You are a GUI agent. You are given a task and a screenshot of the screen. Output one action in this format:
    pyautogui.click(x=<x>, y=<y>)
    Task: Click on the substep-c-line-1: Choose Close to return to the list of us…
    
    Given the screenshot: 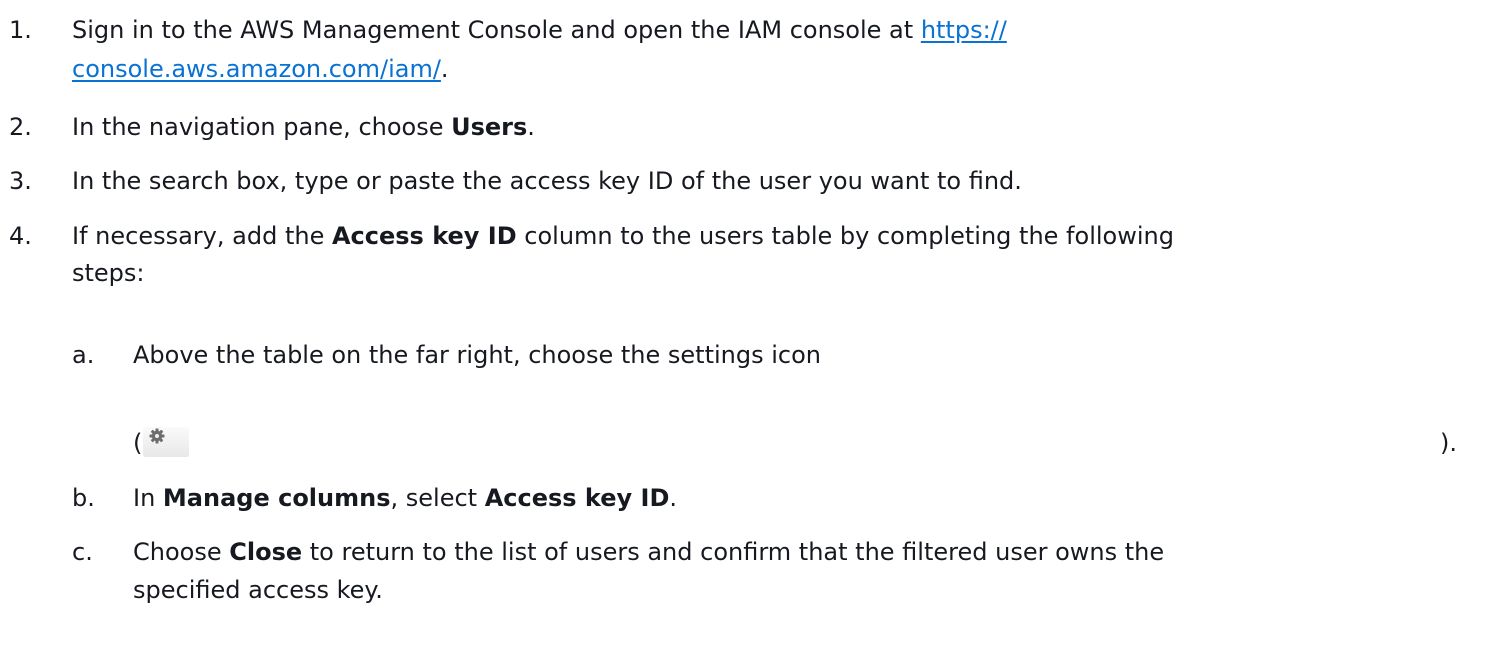 What is the action you would take?
    pyautogui.click(x=649, y=552)
    